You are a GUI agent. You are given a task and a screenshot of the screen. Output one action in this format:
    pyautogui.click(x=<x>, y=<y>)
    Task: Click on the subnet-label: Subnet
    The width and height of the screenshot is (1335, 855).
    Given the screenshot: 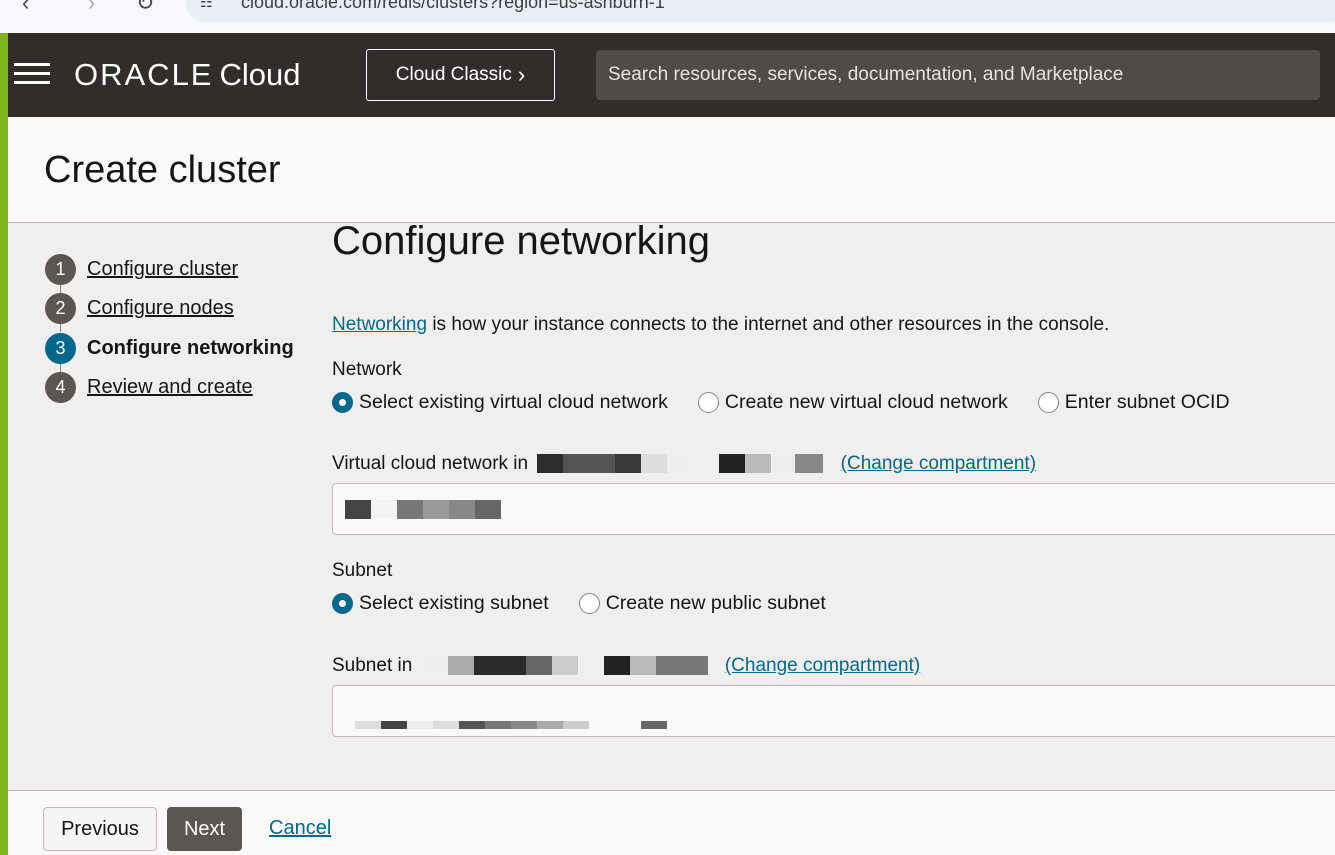 What is the action you would take?
    pyautogui.click(x=362, y=570)
    